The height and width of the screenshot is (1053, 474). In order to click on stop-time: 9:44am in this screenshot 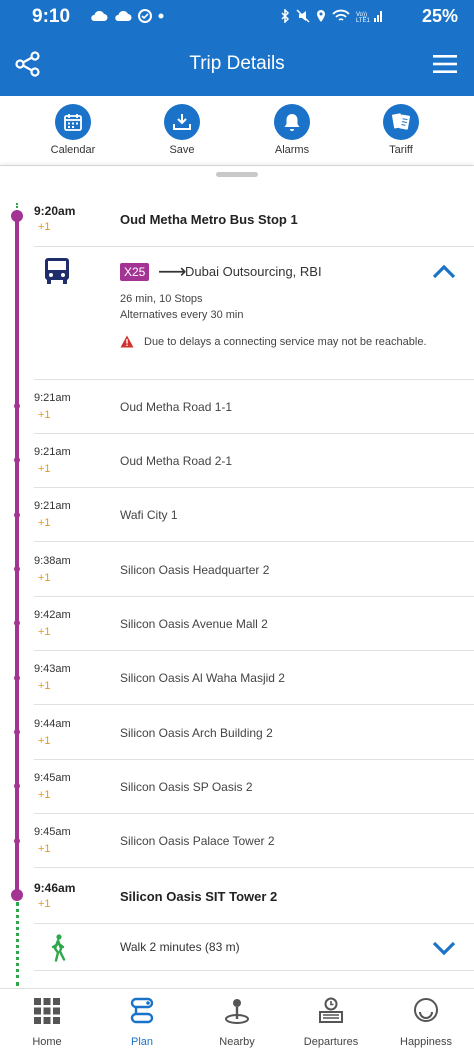, I will do `click(52, 724)`.